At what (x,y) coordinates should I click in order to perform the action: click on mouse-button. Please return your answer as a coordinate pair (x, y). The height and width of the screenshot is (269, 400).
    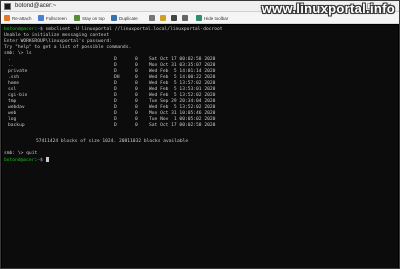
    Looking at the image, I should click on (186, 18).